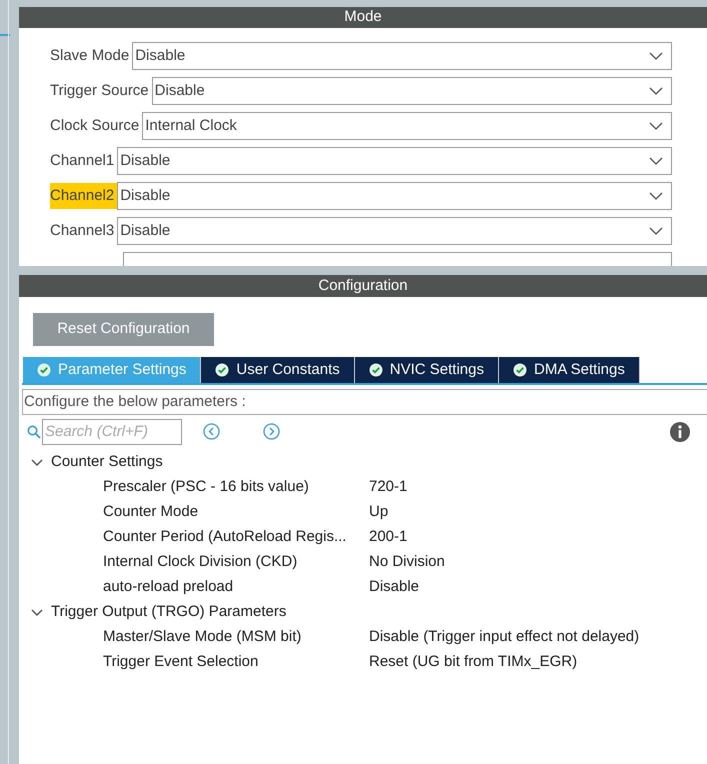 This screenshot has height=764, width=707. I want to click on parameter-name: Counter Mode, so click(236, 512).